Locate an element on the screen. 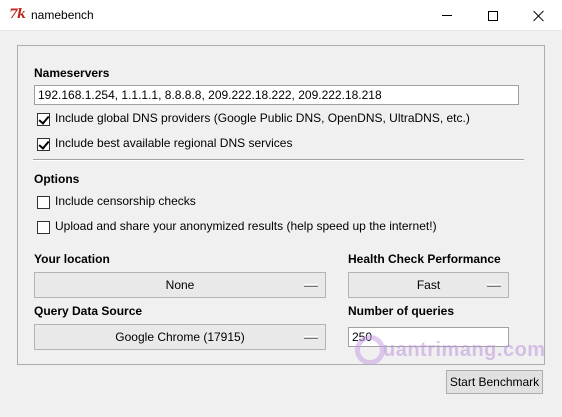 The height and width of the screenshot is (417, 562). start-benchmark-label: Start Benchmark is located at coordinates (494, 382).